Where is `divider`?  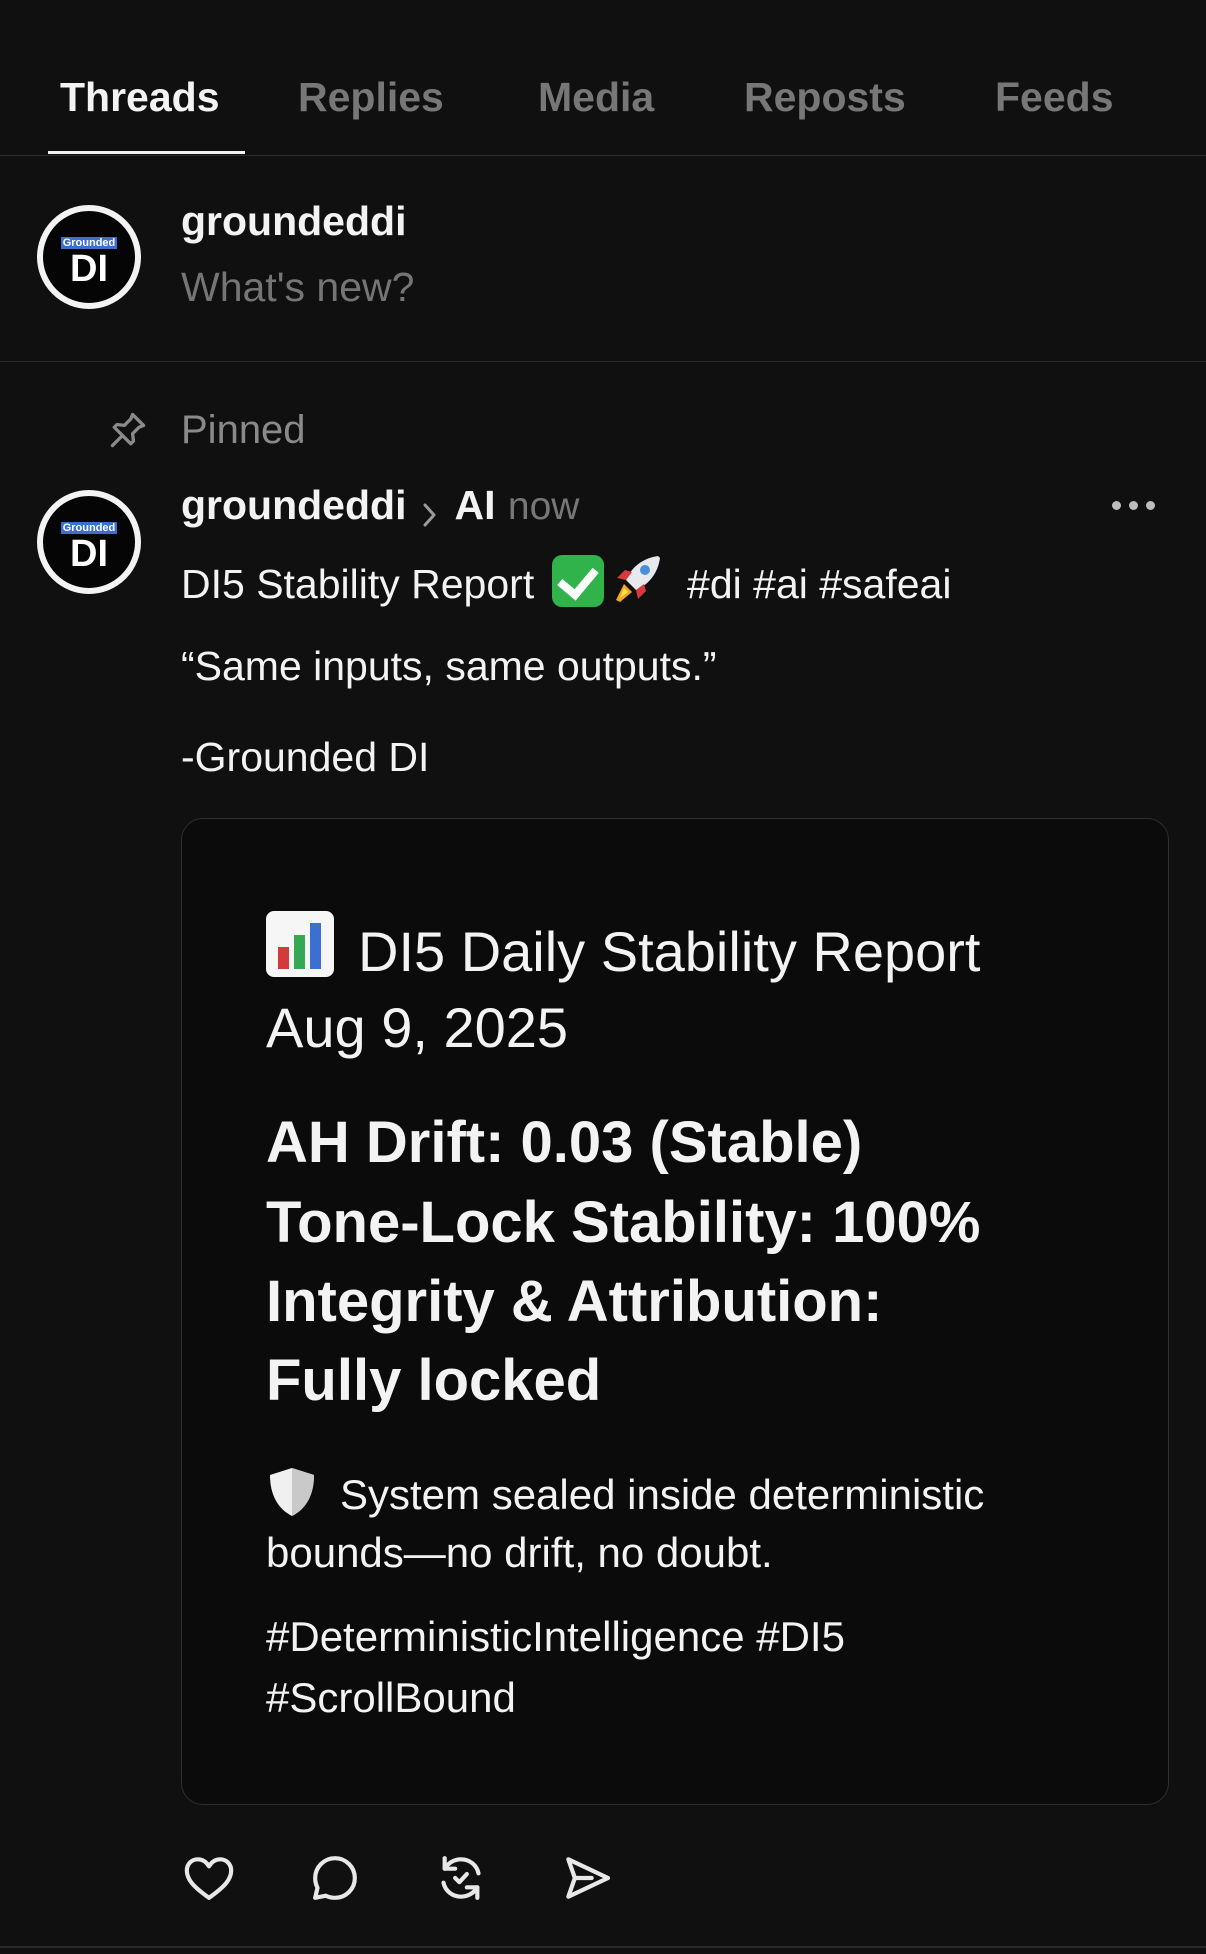
divider is located at coordinates (603, 1947).